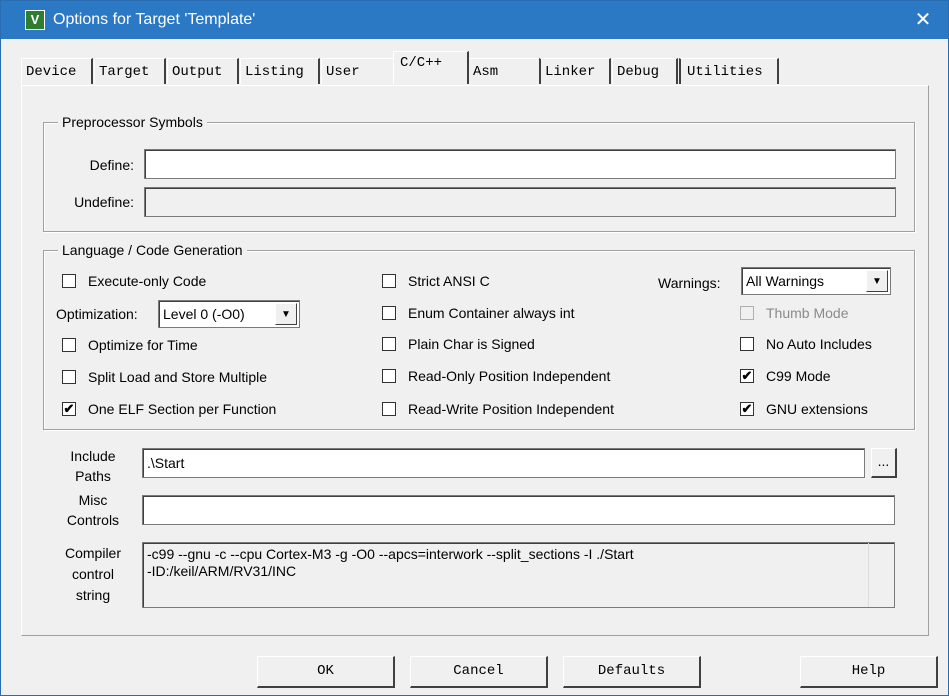 The width and height of the screenshot is (949, 696). I want to click on enum-container-checkbox: Enum Container always int, so click(478, 313).